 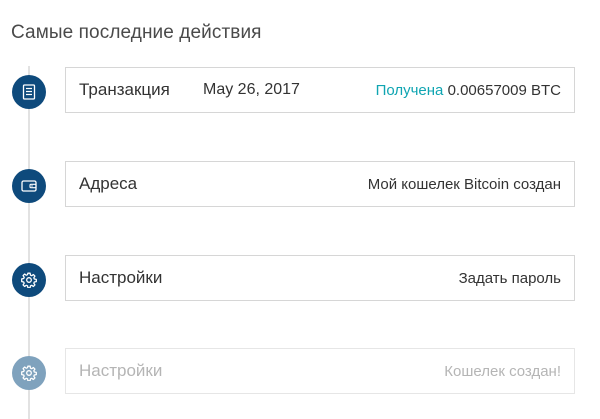 What do you see at coordinates (136, 32) in the screenshot?
I see `section-title: Самые последние действия` at bounding box center [136, 32].